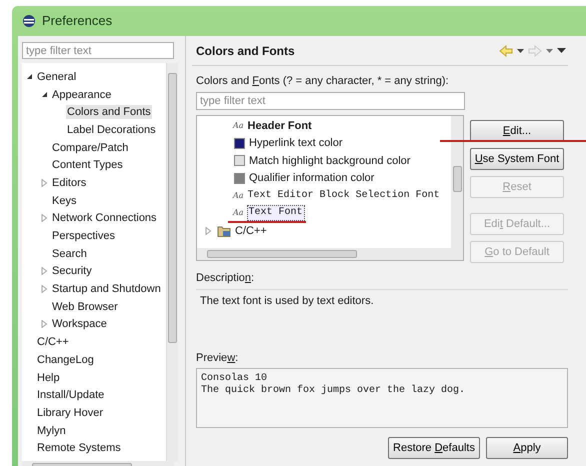  What do you see at coordinates (81, 95) in the screenshot?
I see `tree-item: Appearance` at bounding box center [81, 95].